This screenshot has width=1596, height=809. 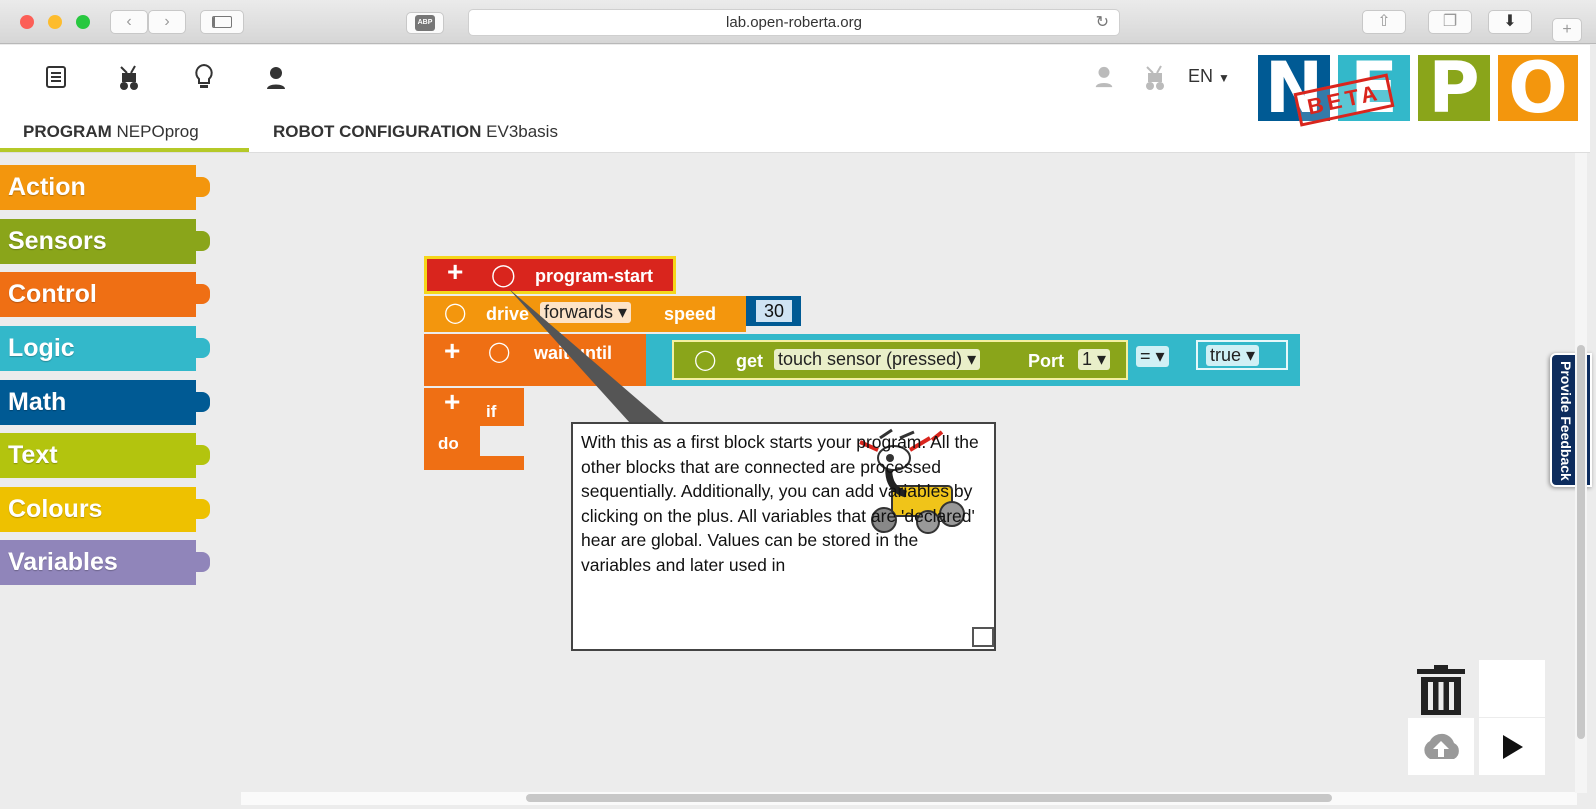 I want to click on speed-number-block: 30, so click(x=773, y=311).